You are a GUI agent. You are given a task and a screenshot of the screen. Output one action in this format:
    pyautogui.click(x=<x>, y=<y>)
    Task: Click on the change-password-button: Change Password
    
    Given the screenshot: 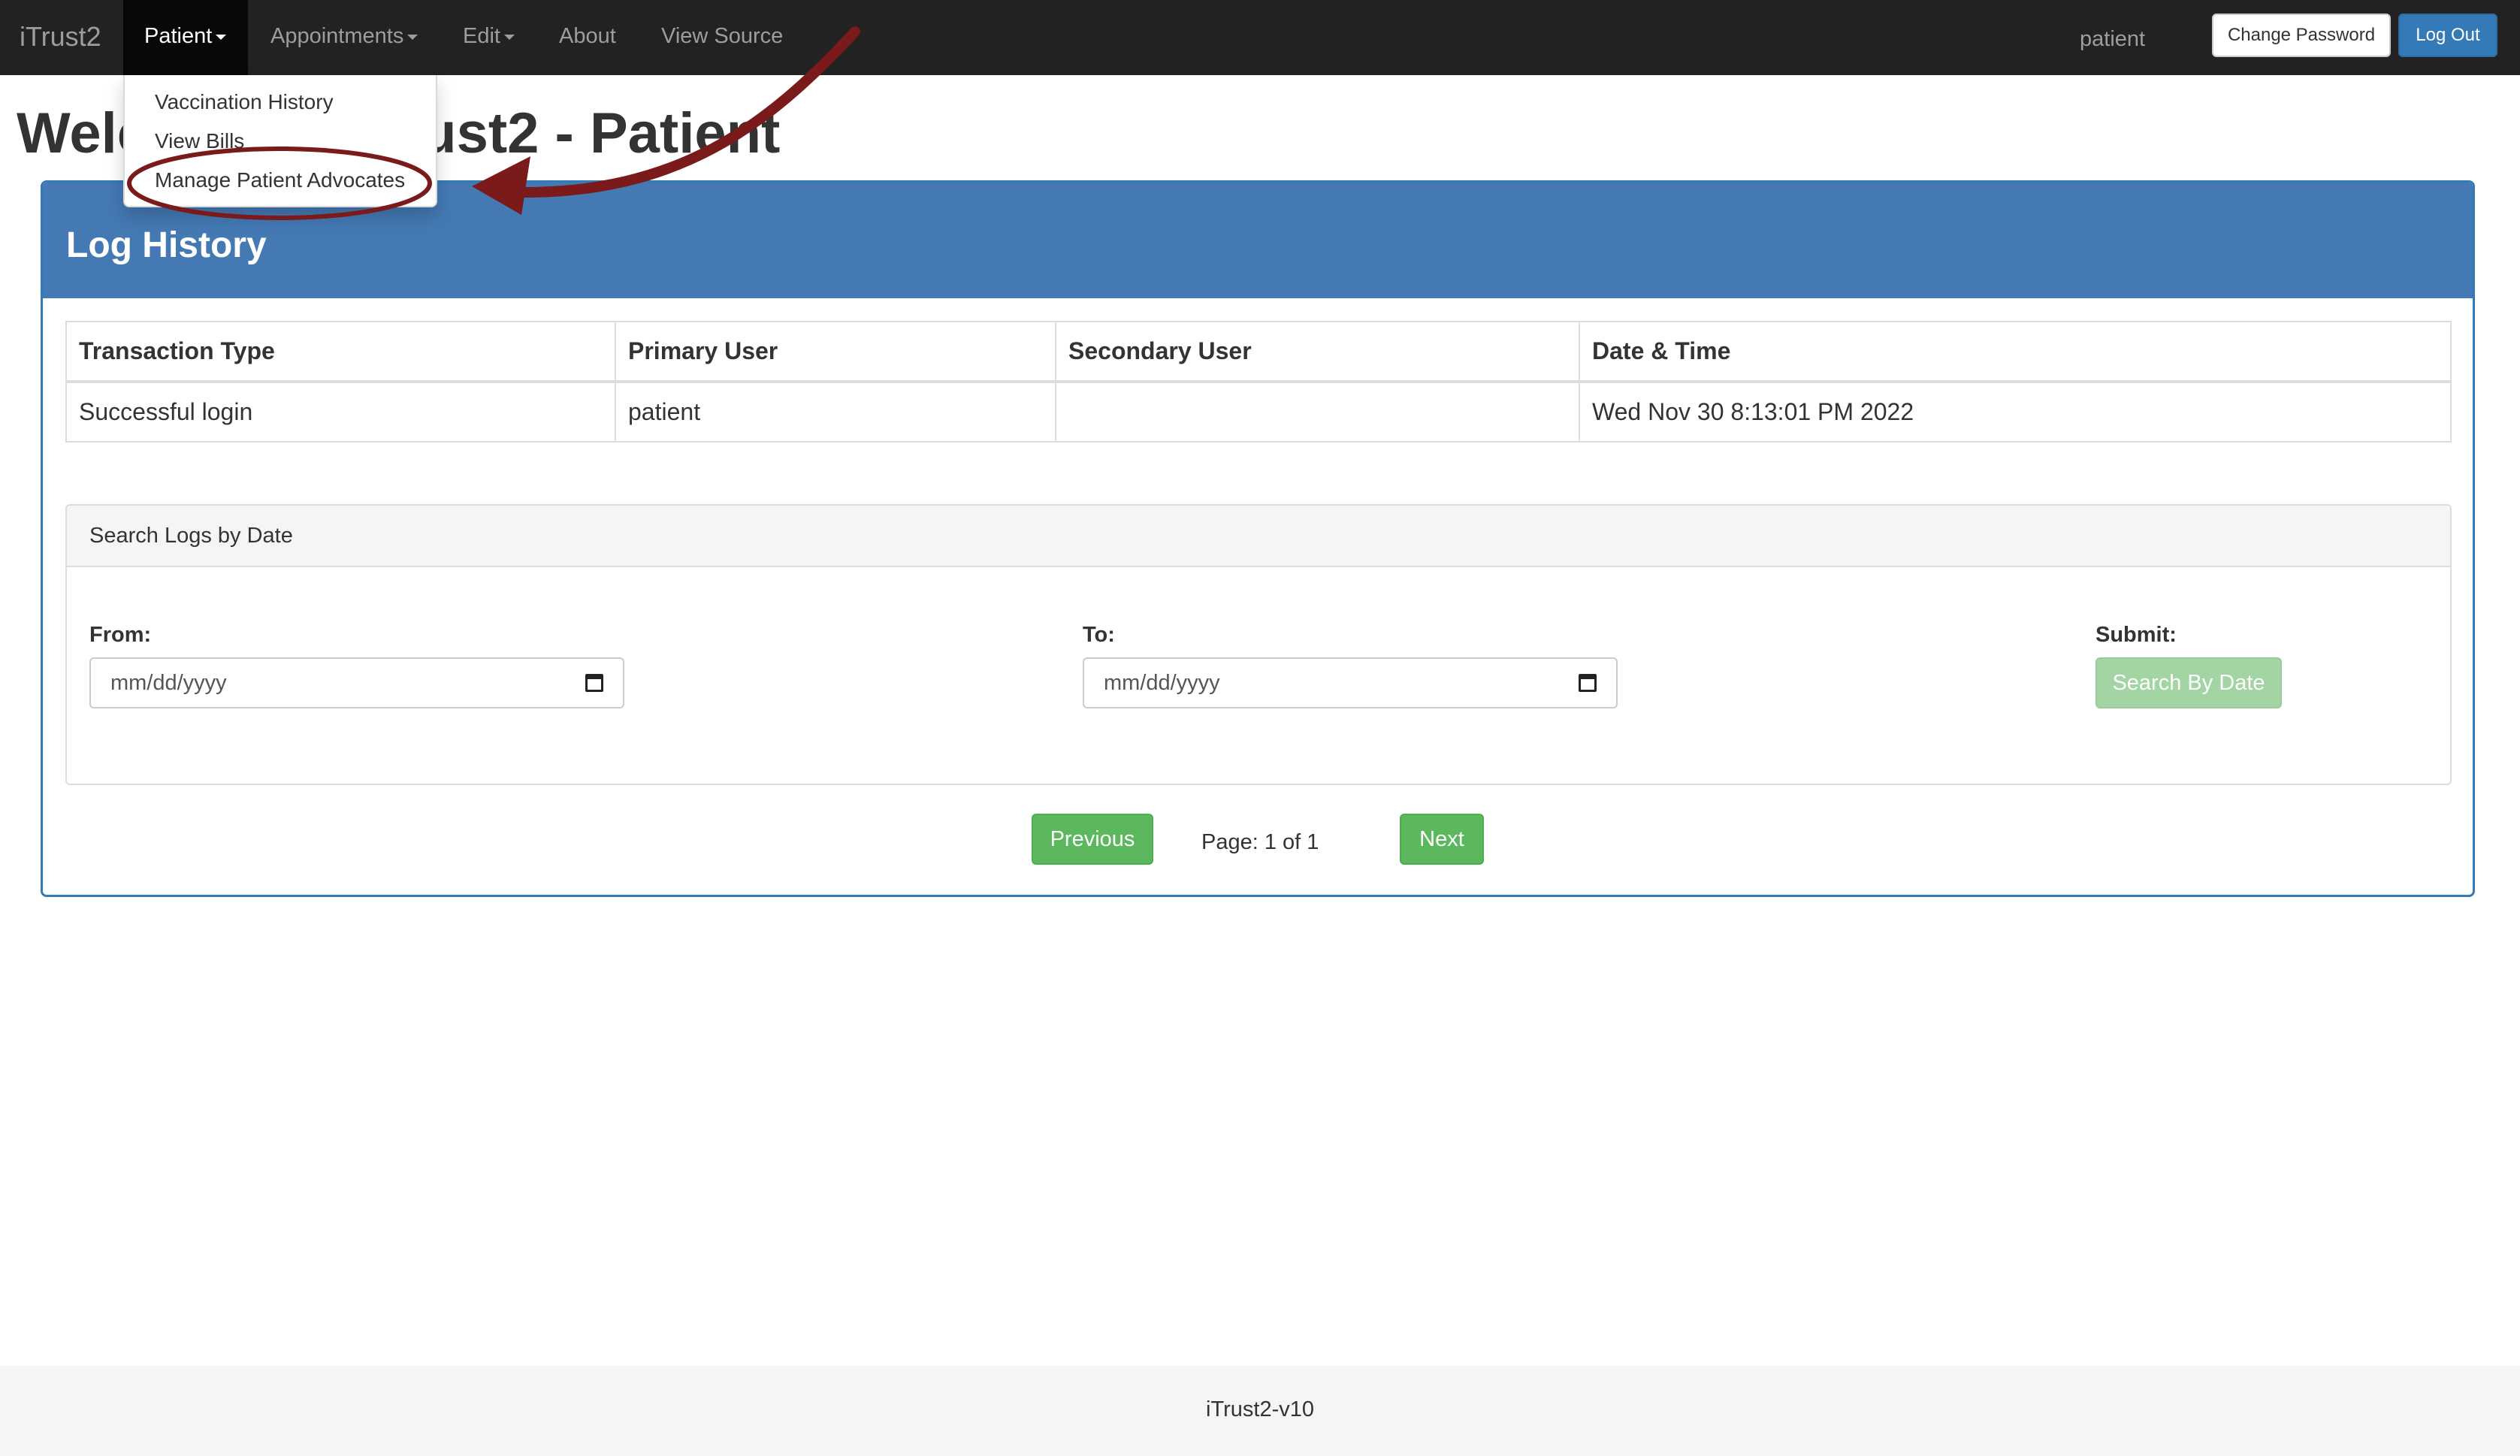 What is the action you would take?
    pyautogui.click(x=2301, y=35)
    